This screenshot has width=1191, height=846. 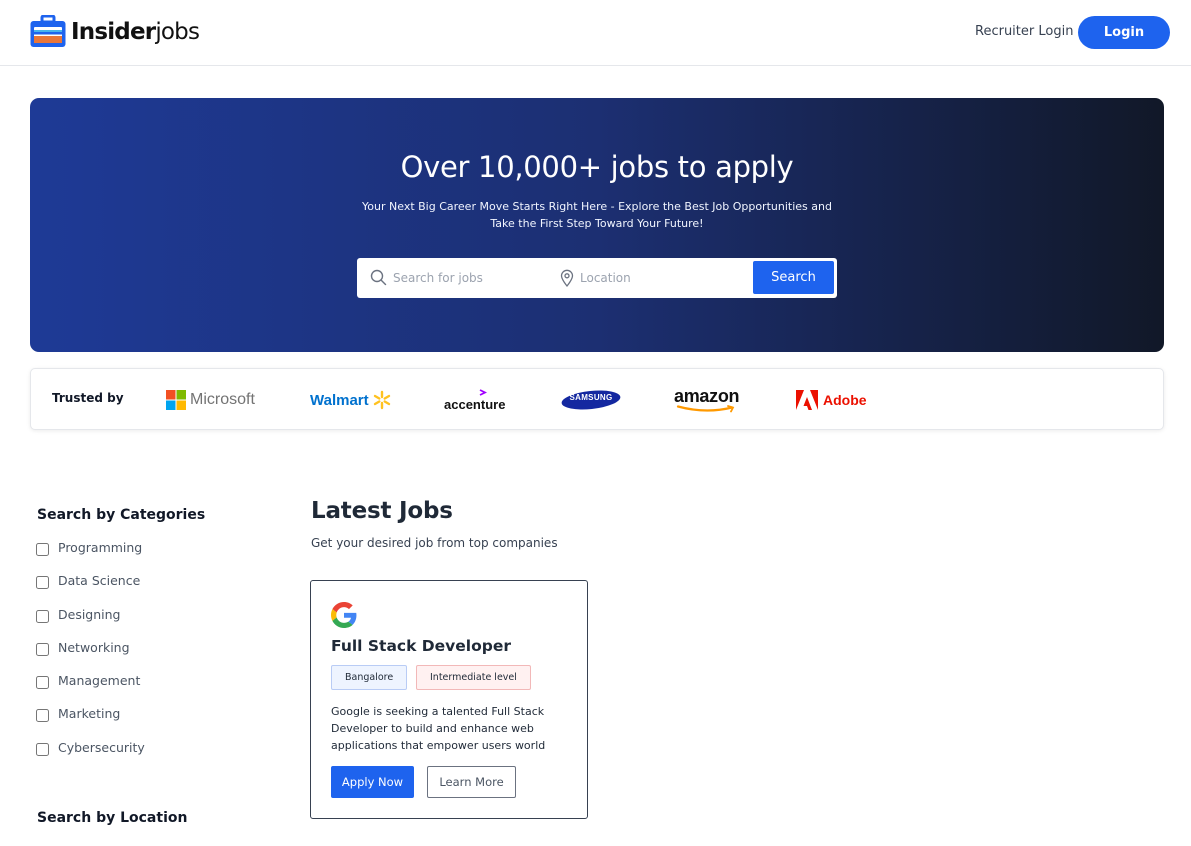 I want to click on category-checkbox-networking, so click(x=42, y=649).